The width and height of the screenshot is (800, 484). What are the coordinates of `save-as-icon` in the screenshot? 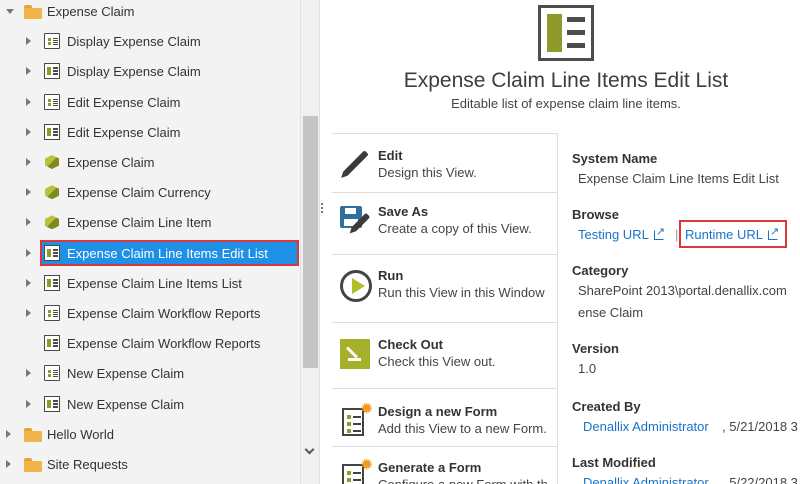 It's located at (356, 222).